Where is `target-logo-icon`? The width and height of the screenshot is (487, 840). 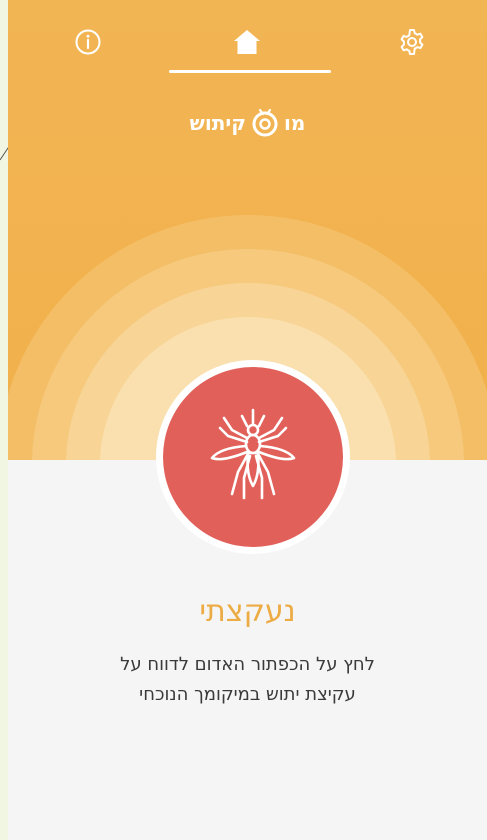
target-logo-icon is located at coordinates (265, 122).